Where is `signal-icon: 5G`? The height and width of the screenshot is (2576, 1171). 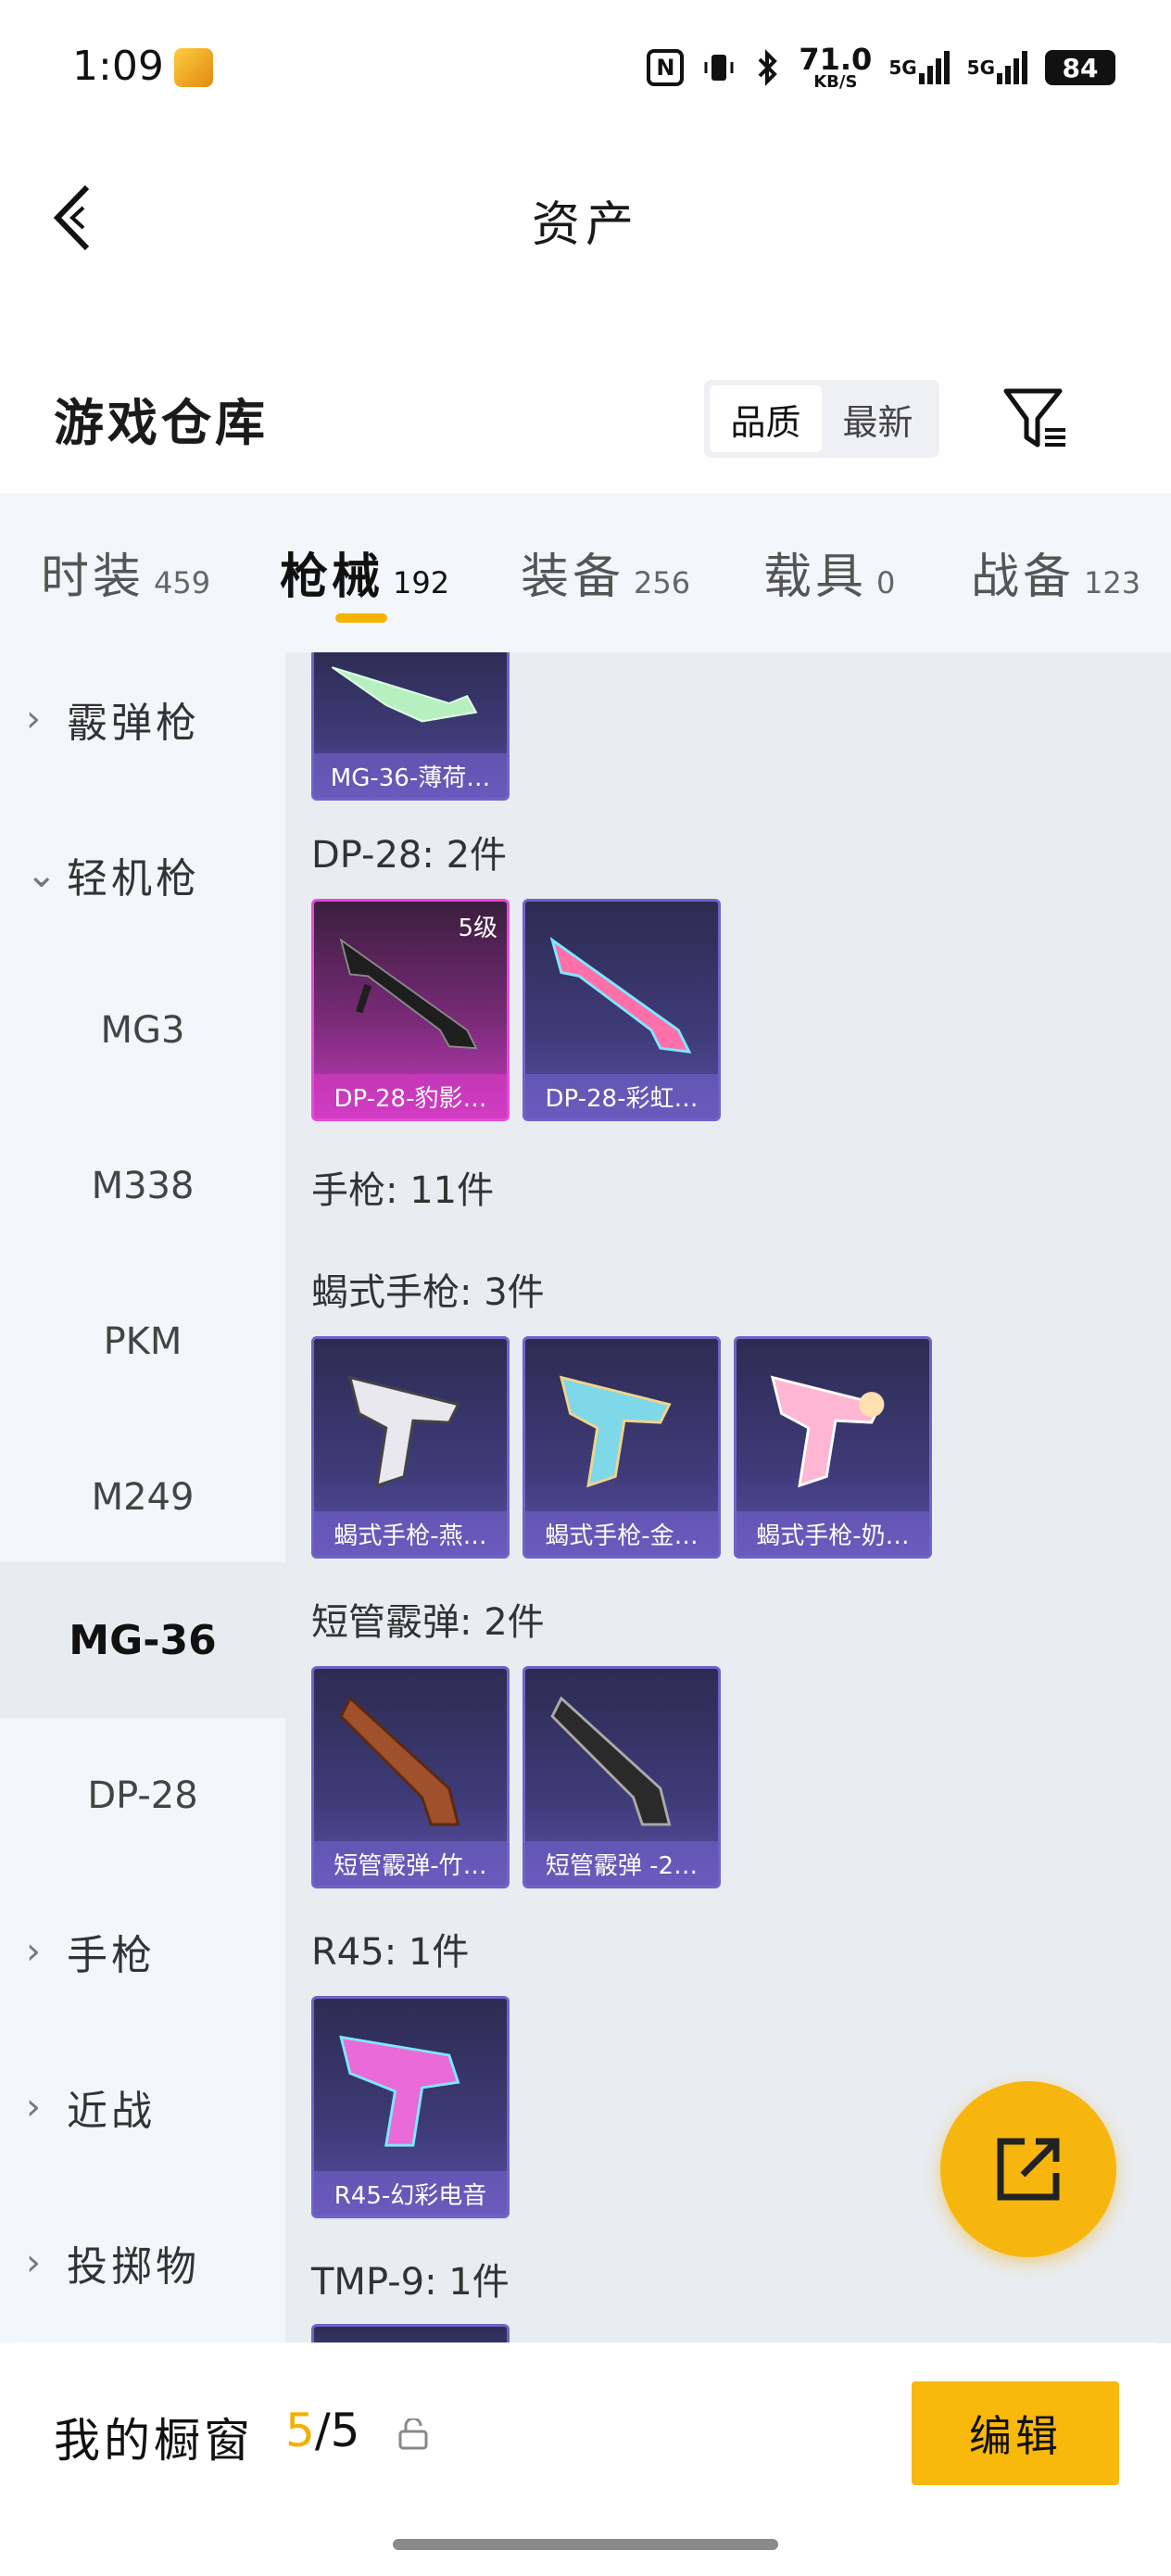
signal-icon: 5G is located at coordinates (919, 68).